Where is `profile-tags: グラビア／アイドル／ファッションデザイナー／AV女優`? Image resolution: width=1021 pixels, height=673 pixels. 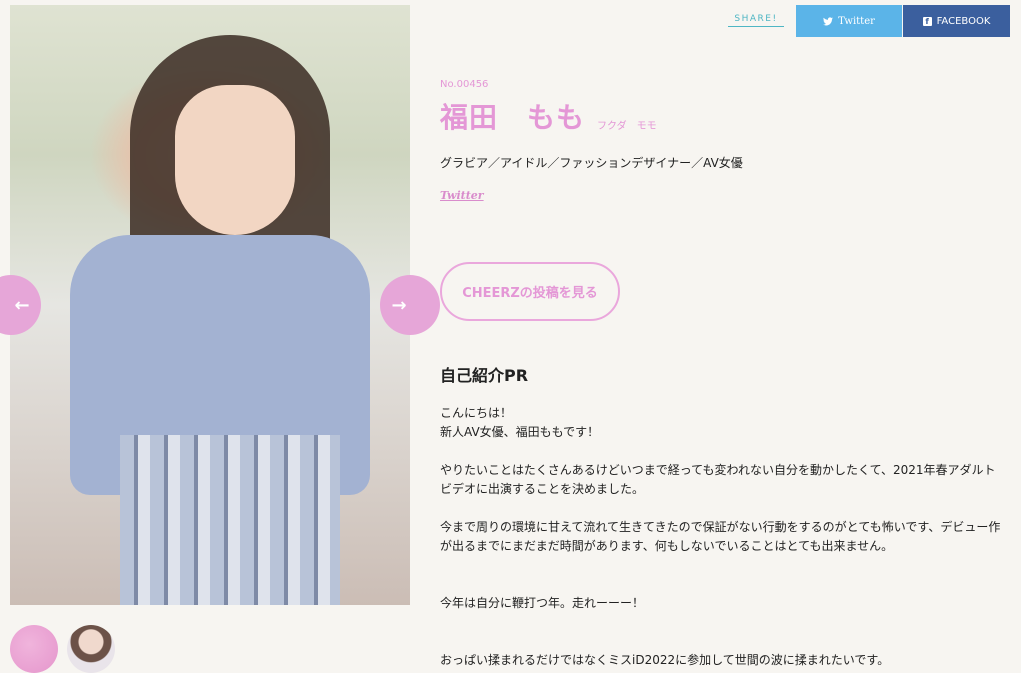 profile-tags: グラビア／アイドル／ファッションデザイナー／AV女優 is located at coordinates (591, 163).